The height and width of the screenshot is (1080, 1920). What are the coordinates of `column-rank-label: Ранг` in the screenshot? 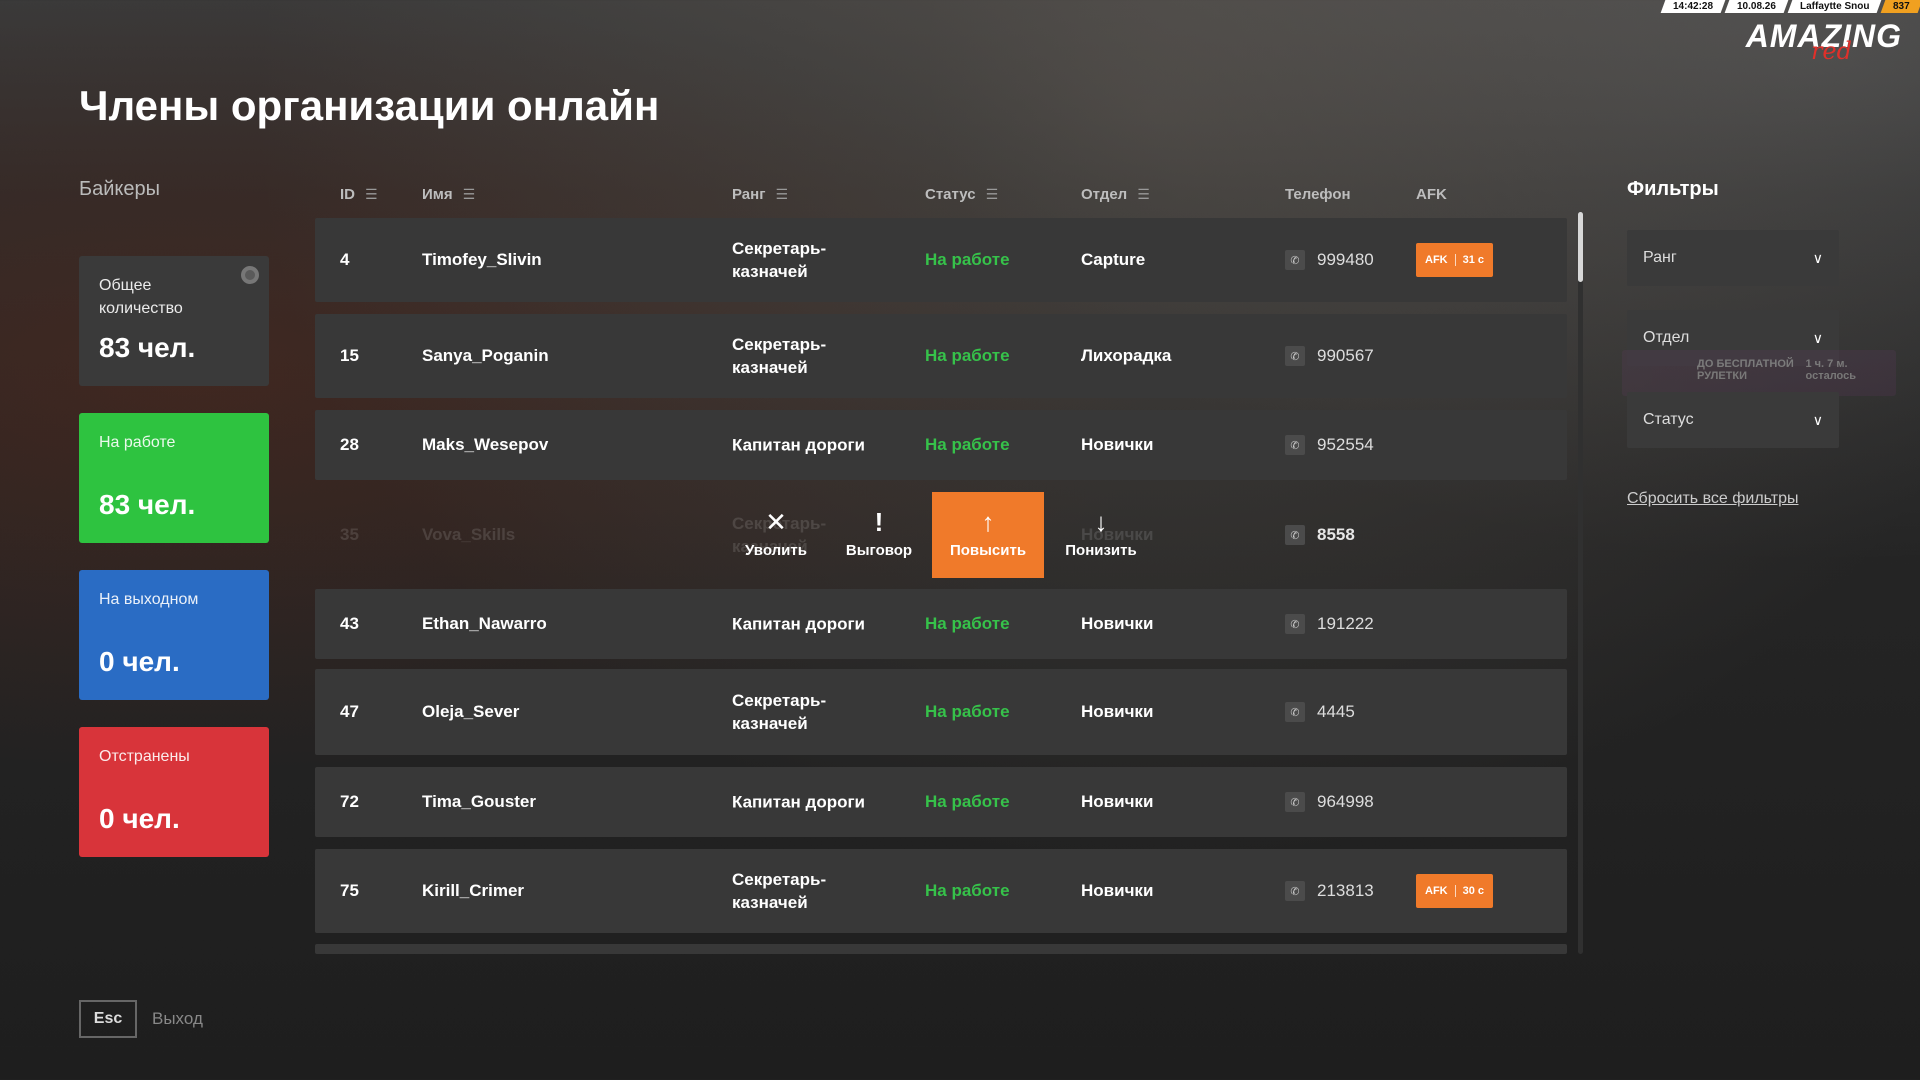 It's located at (749, 194).